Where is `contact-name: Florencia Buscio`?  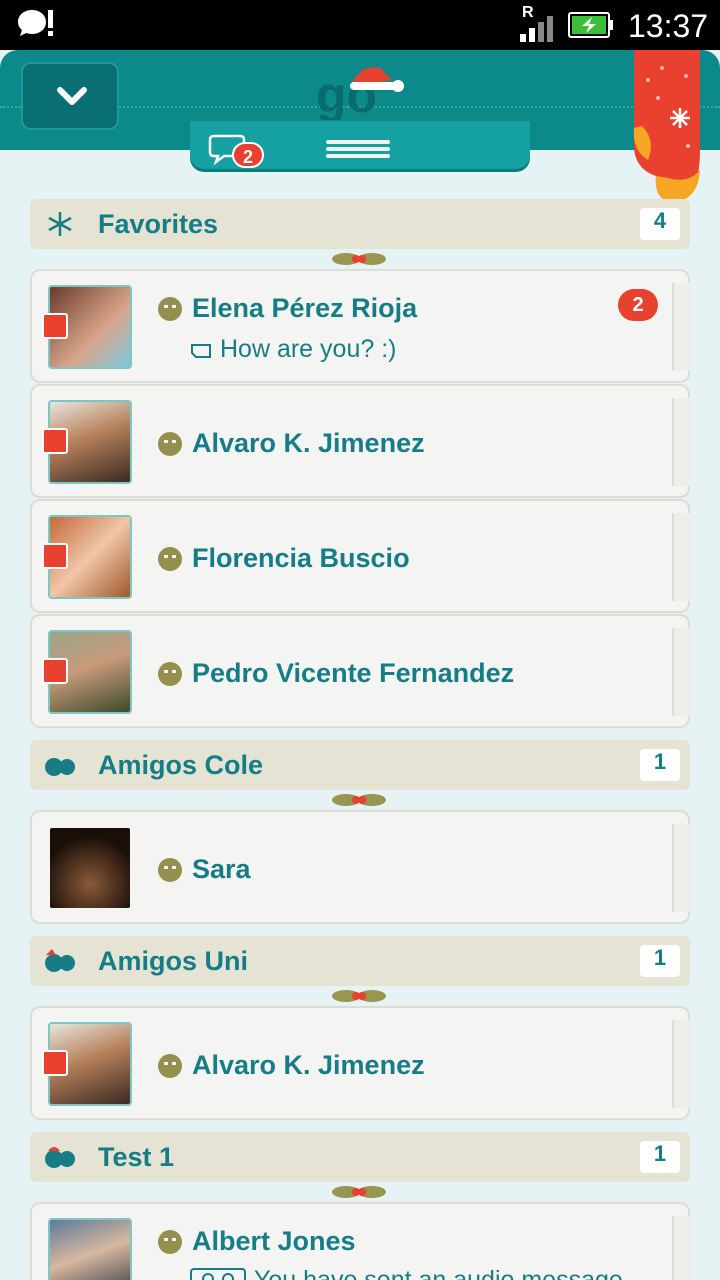
contact-name: Florencia Buscio is located at coordinates (301, 558).